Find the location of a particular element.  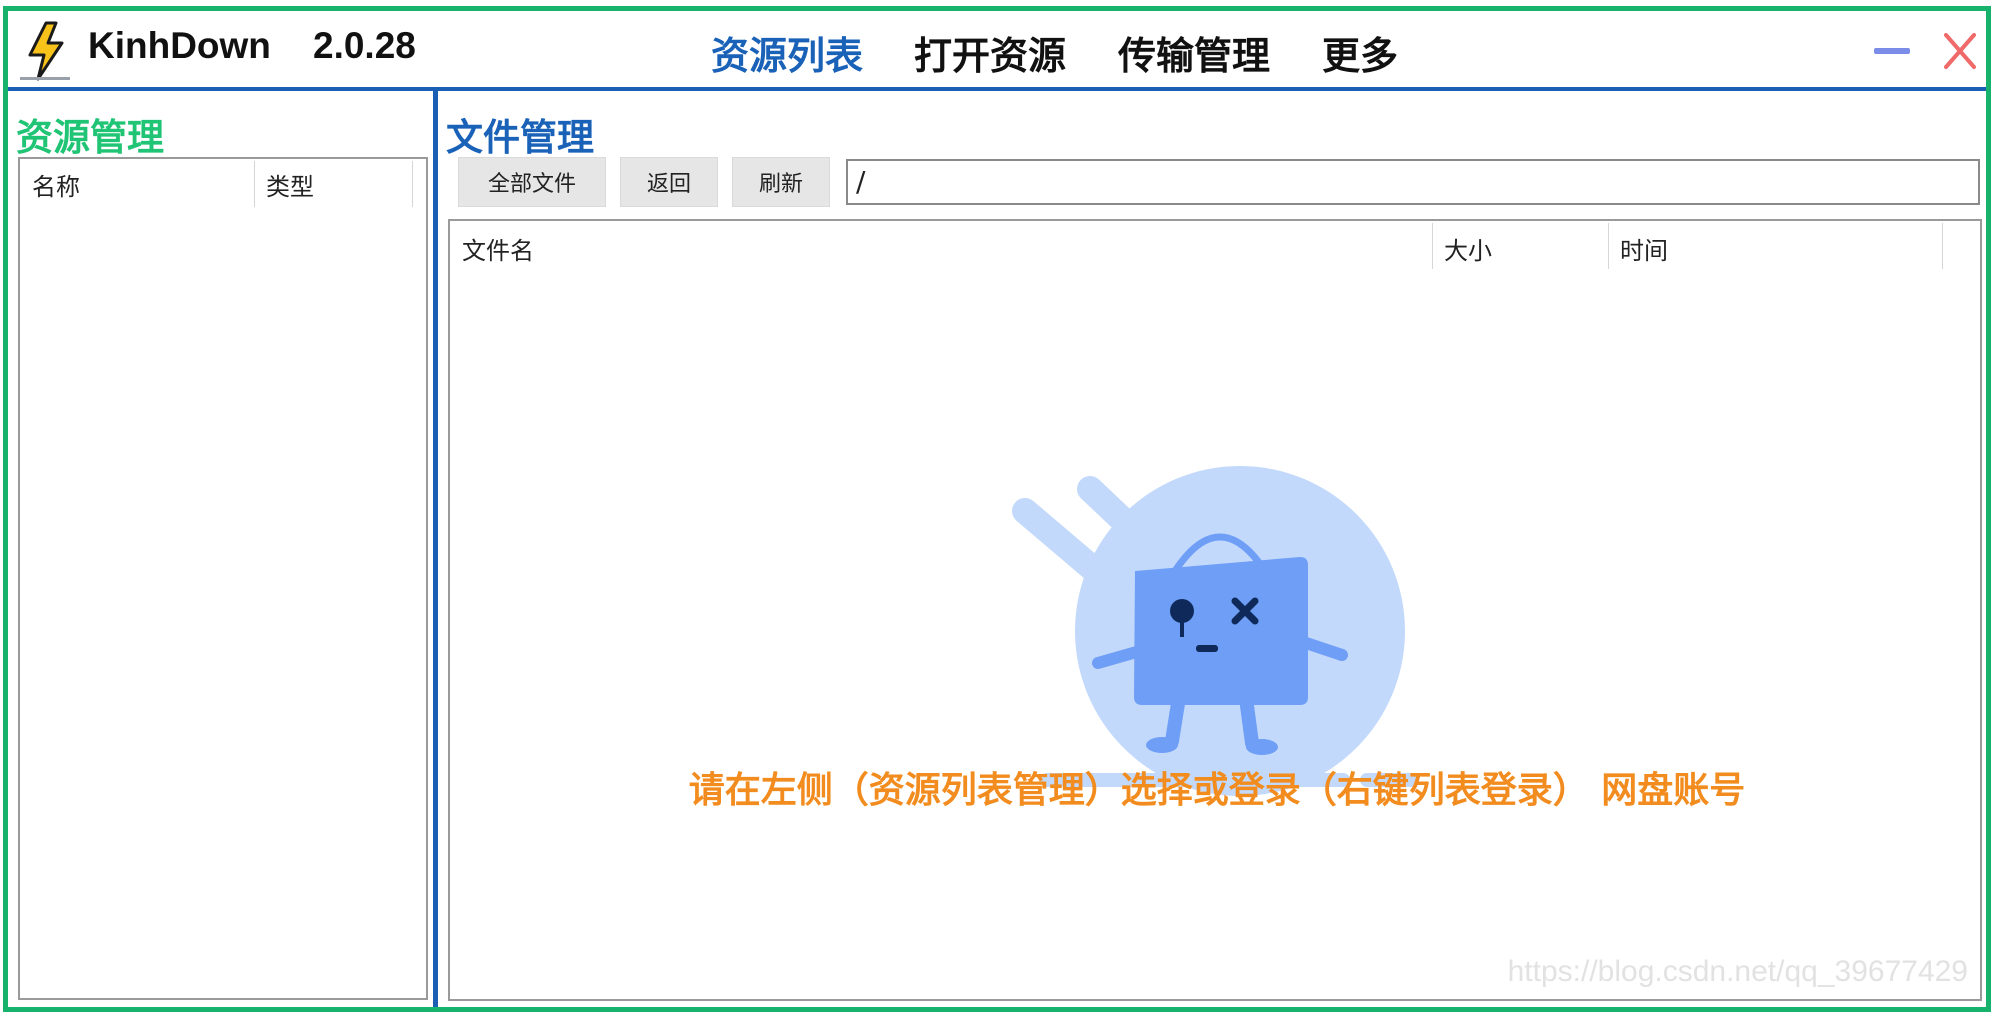

title-bar: KinhDown 2.0.28 资源列表 打开资源 传输管理 更多 is located at coordinates (997, 51).